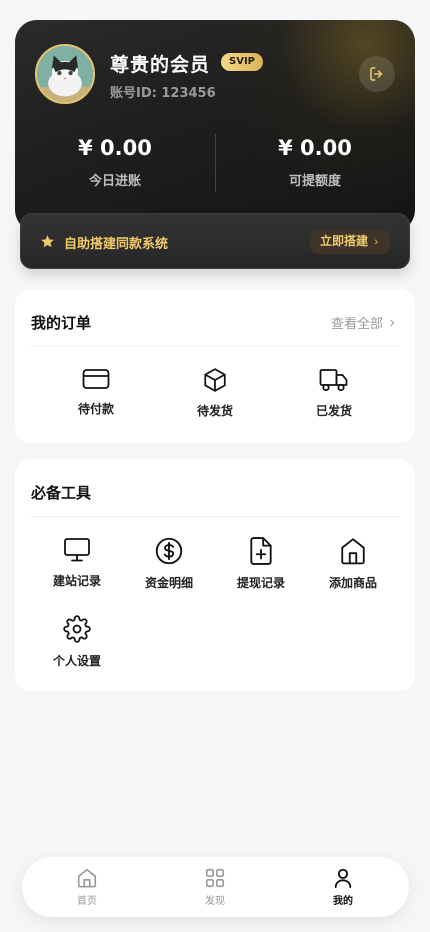 The width and height of the screenshot is (430, 932). I want to click on tool-fund-details: 资金明细, so click(169, 564).